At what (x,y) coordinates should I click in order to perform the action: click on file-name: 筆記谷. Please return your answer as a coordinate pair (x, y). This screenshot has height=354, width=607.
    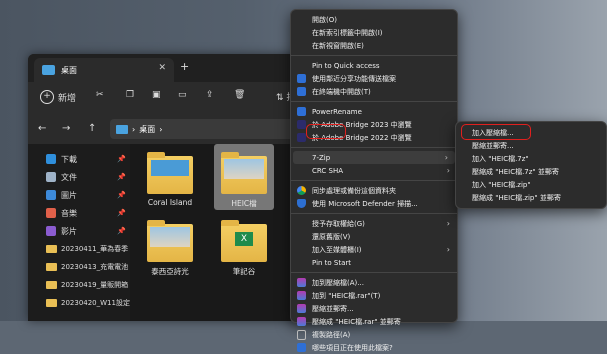
    Looking at the image, I should click on (244, 271).